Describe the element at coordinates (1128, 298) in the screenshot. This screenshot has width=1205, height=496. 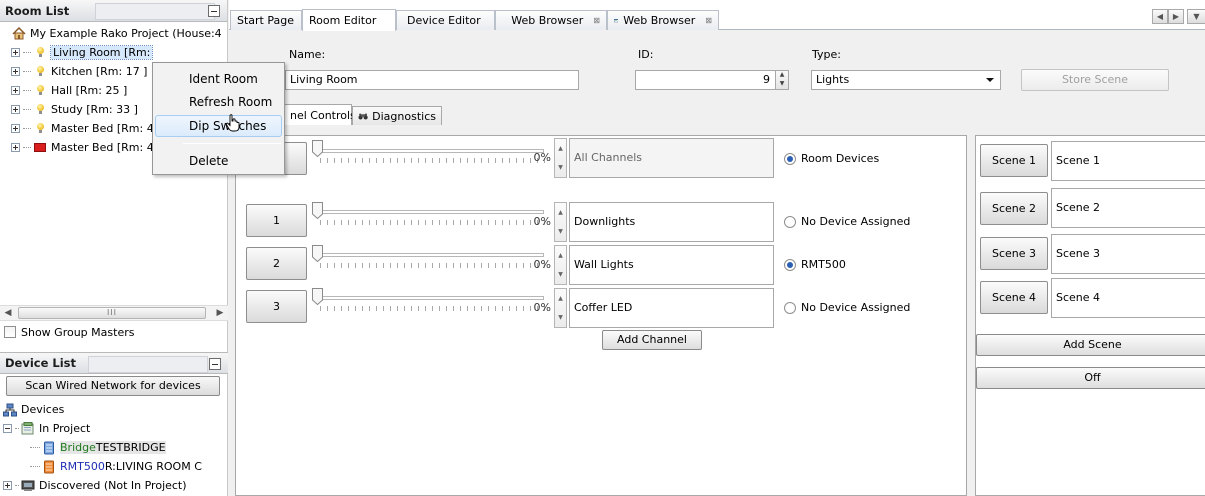
I see `scene-name-input: Scene 4` at that location.